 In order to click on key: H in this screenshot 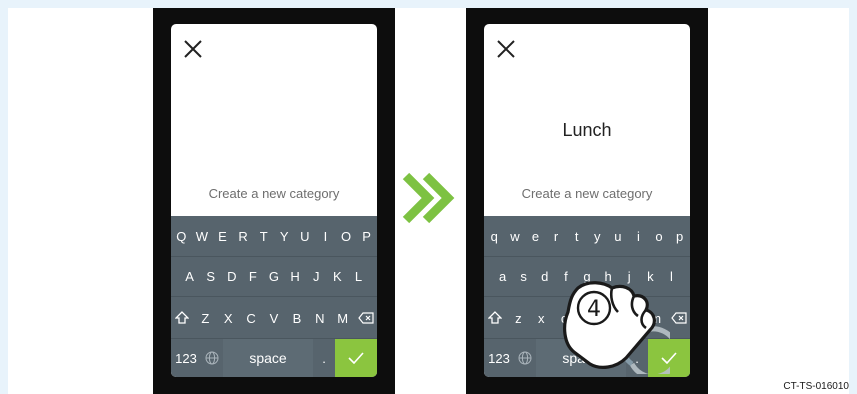, I will do `click(295, 276)`.